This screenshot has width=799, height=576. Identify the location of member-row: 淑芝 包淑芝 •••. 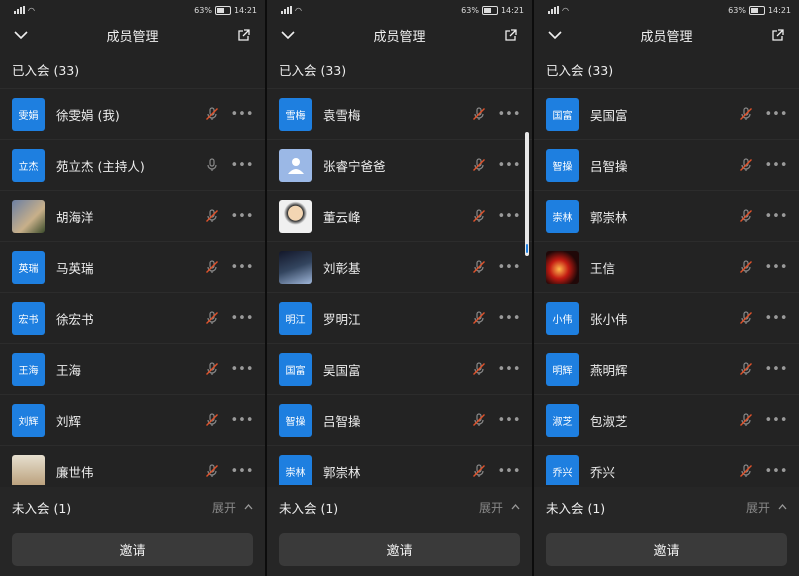
(666, 420).